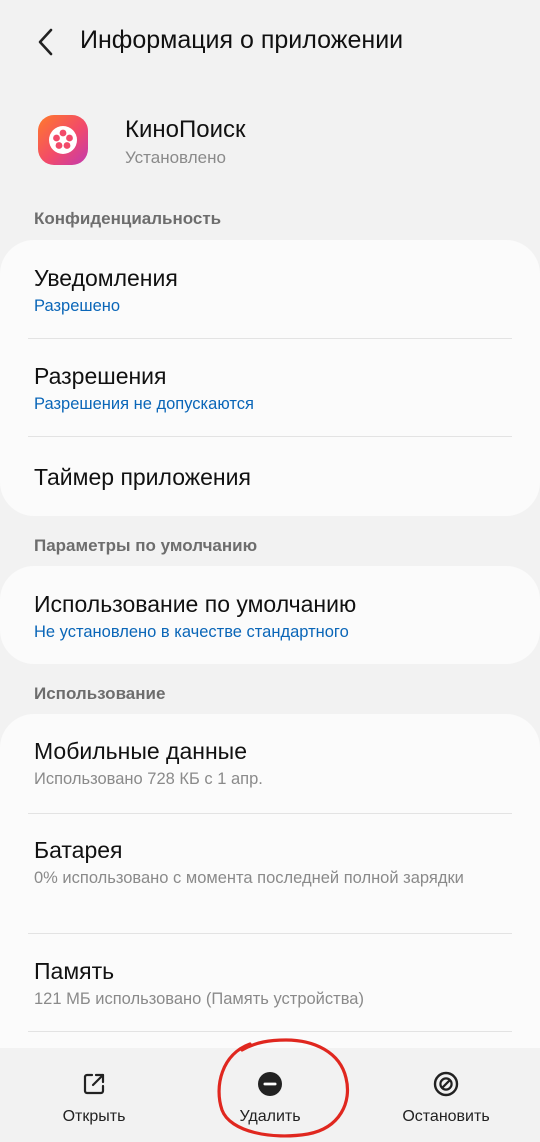  What do you see at coordinates (94, 1084) in the screenshot?
I see `open-external-icon` at bounding box center [94, 1084].